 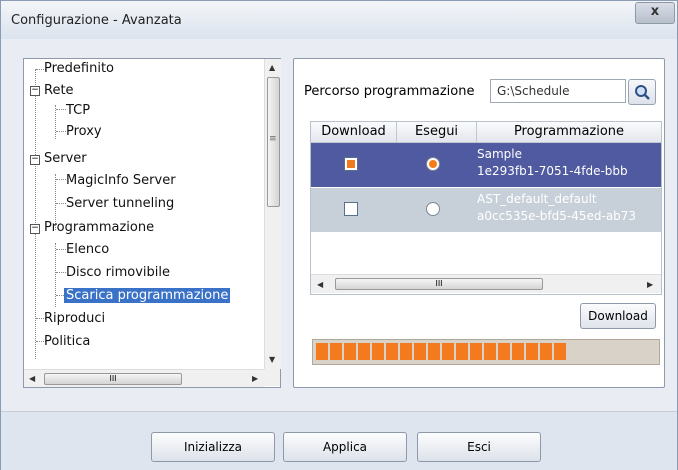 I want to click on schedule-name: Sample, so click(x=499, y=154).